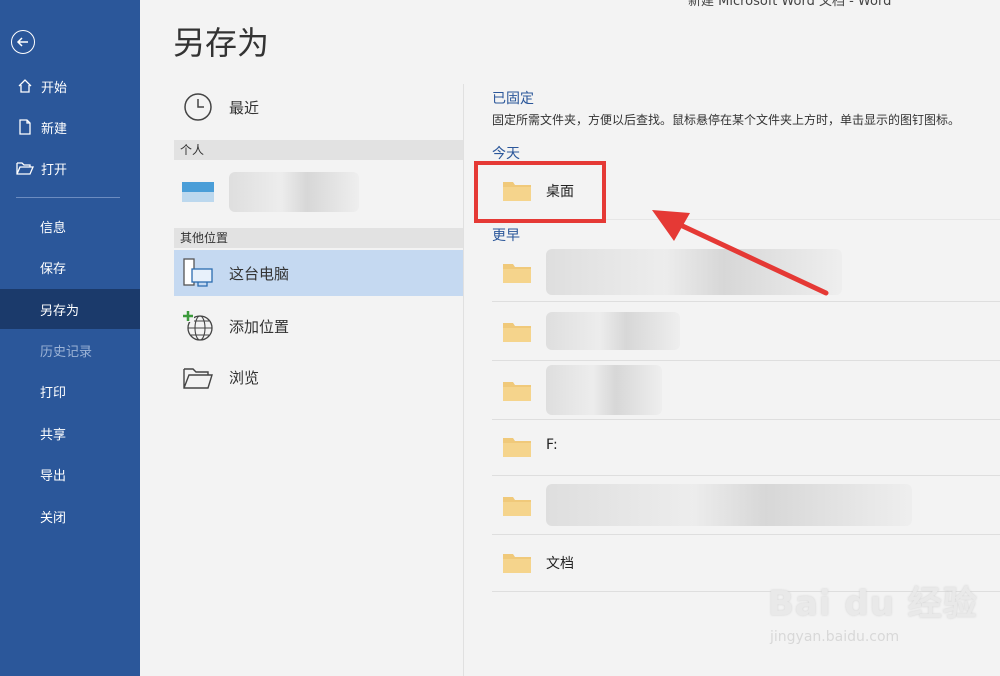  What do you see at coordinates (835, 637) in the screenshot?
I see `watermark-url: jingyan.baidu.com` at bounding box center [835, 637].